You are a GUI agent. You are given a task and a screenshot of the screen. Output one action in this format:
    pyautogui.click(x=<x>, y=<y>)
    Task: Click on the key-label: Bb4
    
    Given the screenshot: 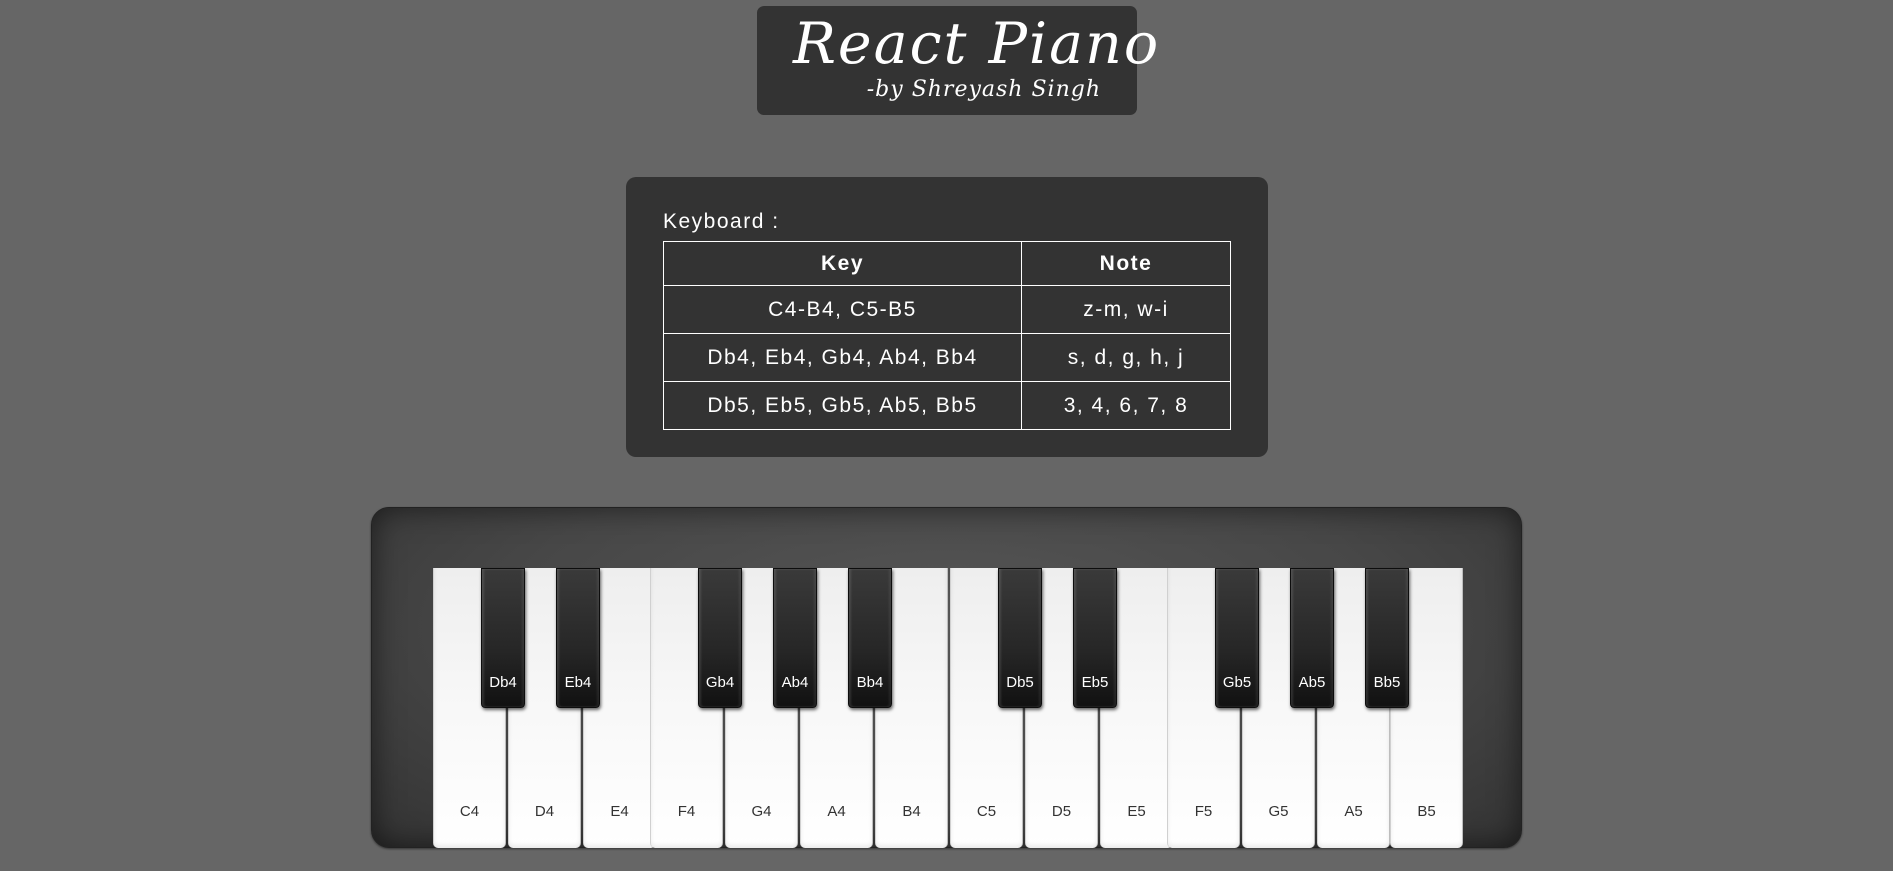 What is the action you would take?
    pyautogui.click(x=870, y=682)
    